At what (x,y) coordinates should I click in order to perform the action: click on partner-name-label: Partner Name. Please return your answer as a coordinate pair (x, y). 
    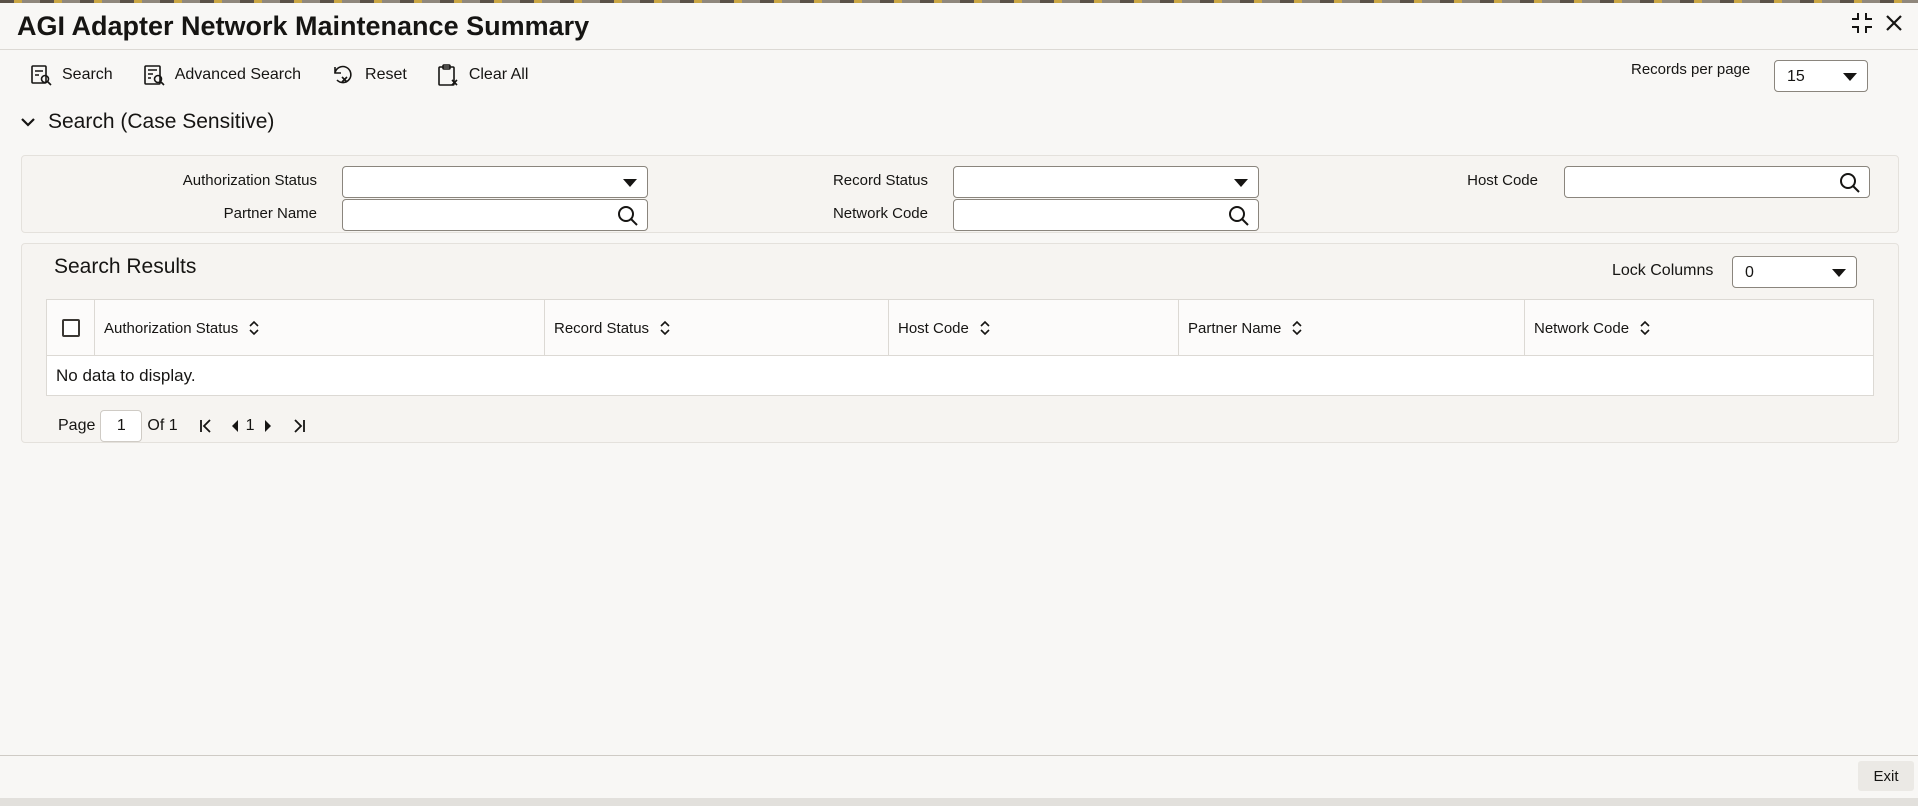
    Looking at the image, I should click on (270, 213).